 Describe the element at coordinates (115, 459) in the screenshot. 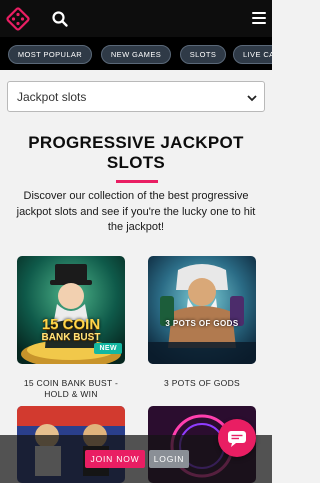

I see `join-now-button: JOIN NOW` at that location.